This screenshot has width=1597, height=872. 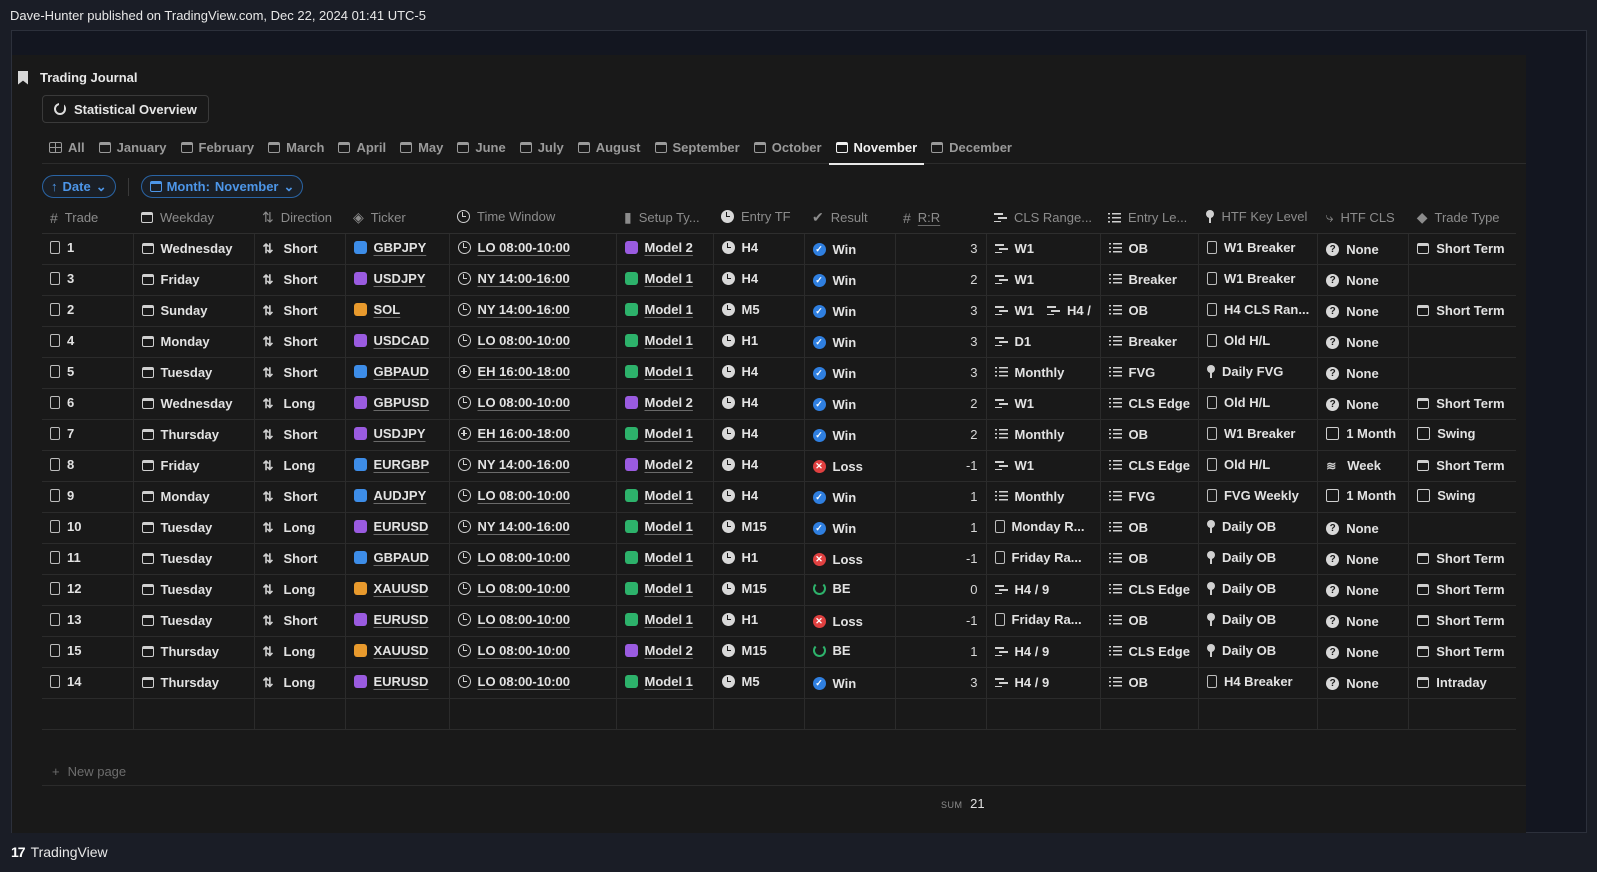 I want to click on table-cell: EH 16:00-18:00, so click(x=533, y=435).